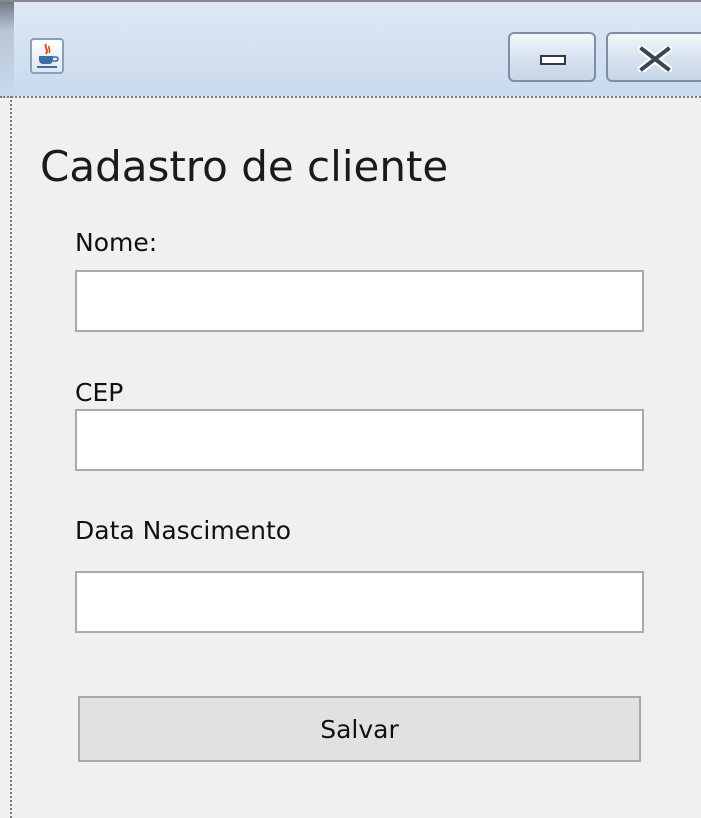 The image size is (701, 818). Describe the element at coordinates (116, 242) in the screenshot. I see `name-label: Nome:` at that location.